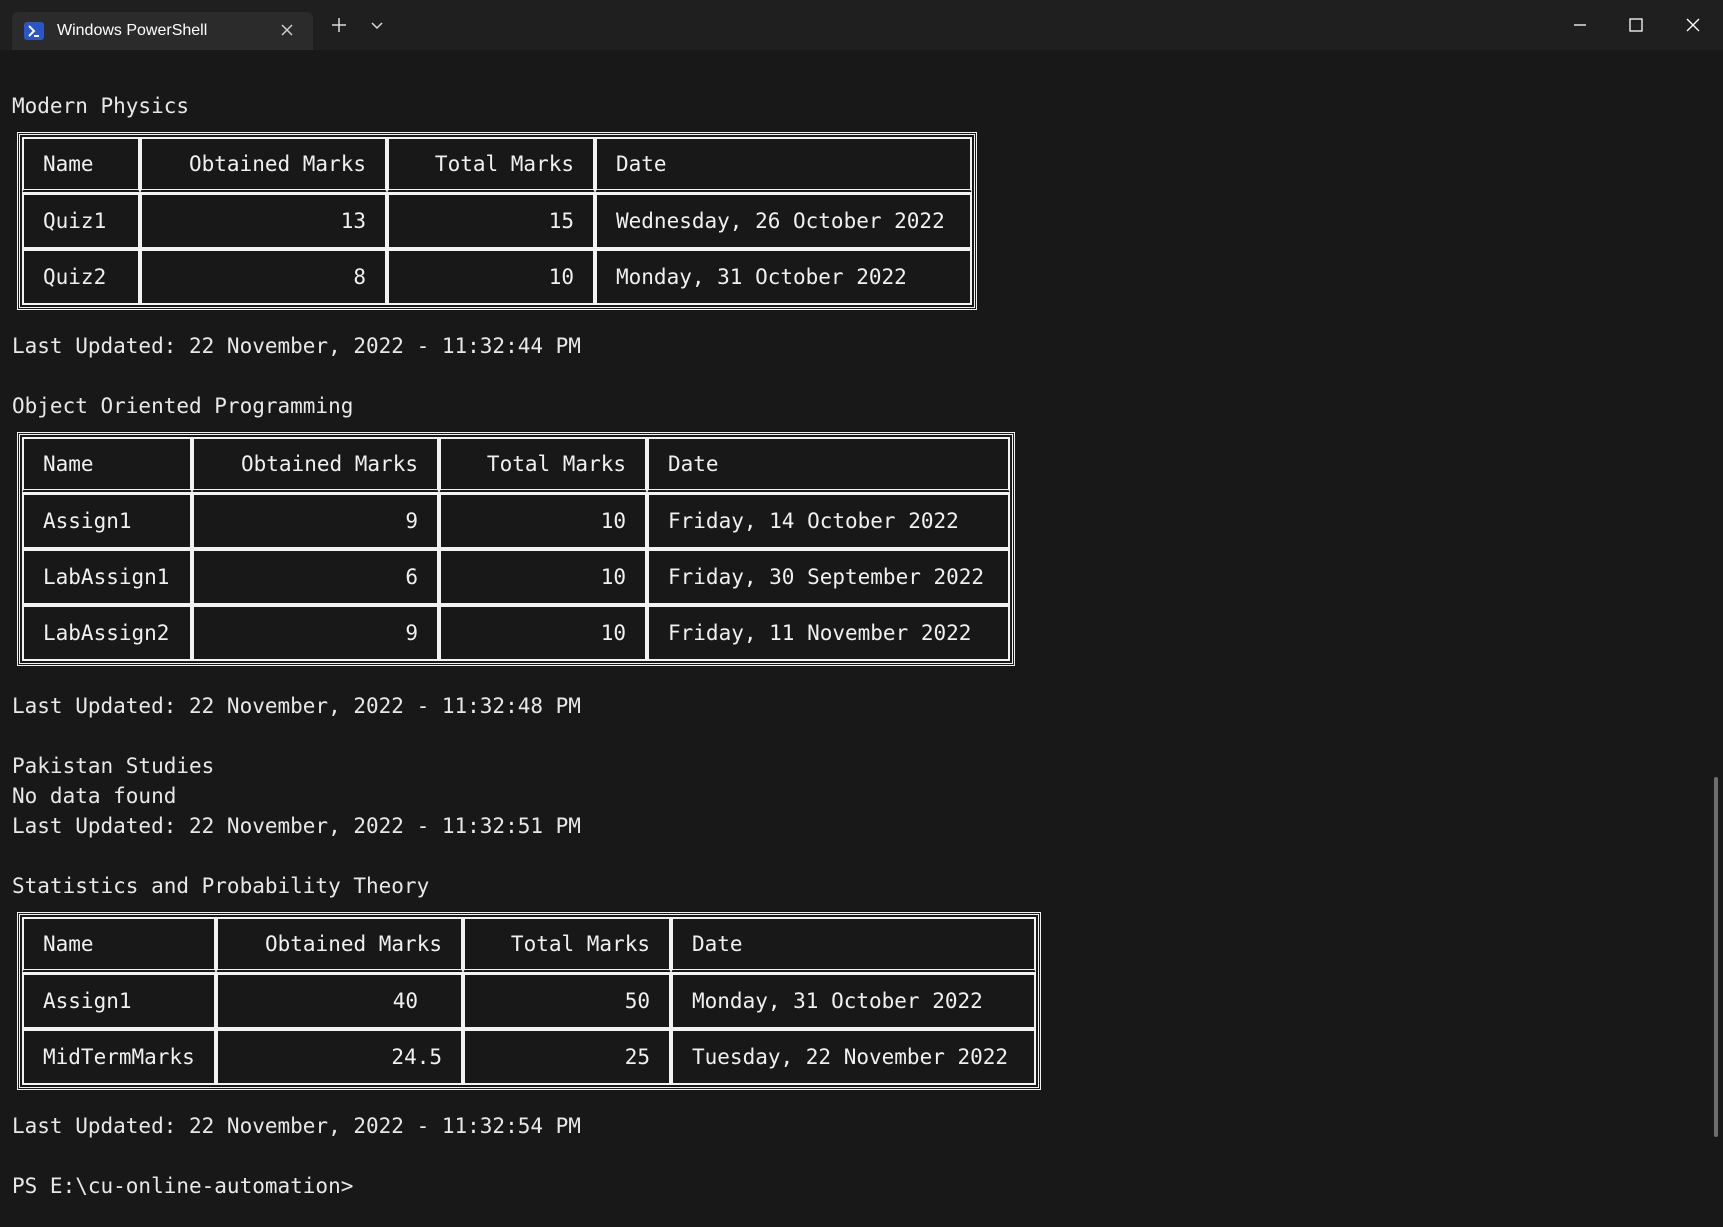  Describe the element at coordinates (113, 766) in the screenshot. I see `section-title: Pakistan Studies` at that location.